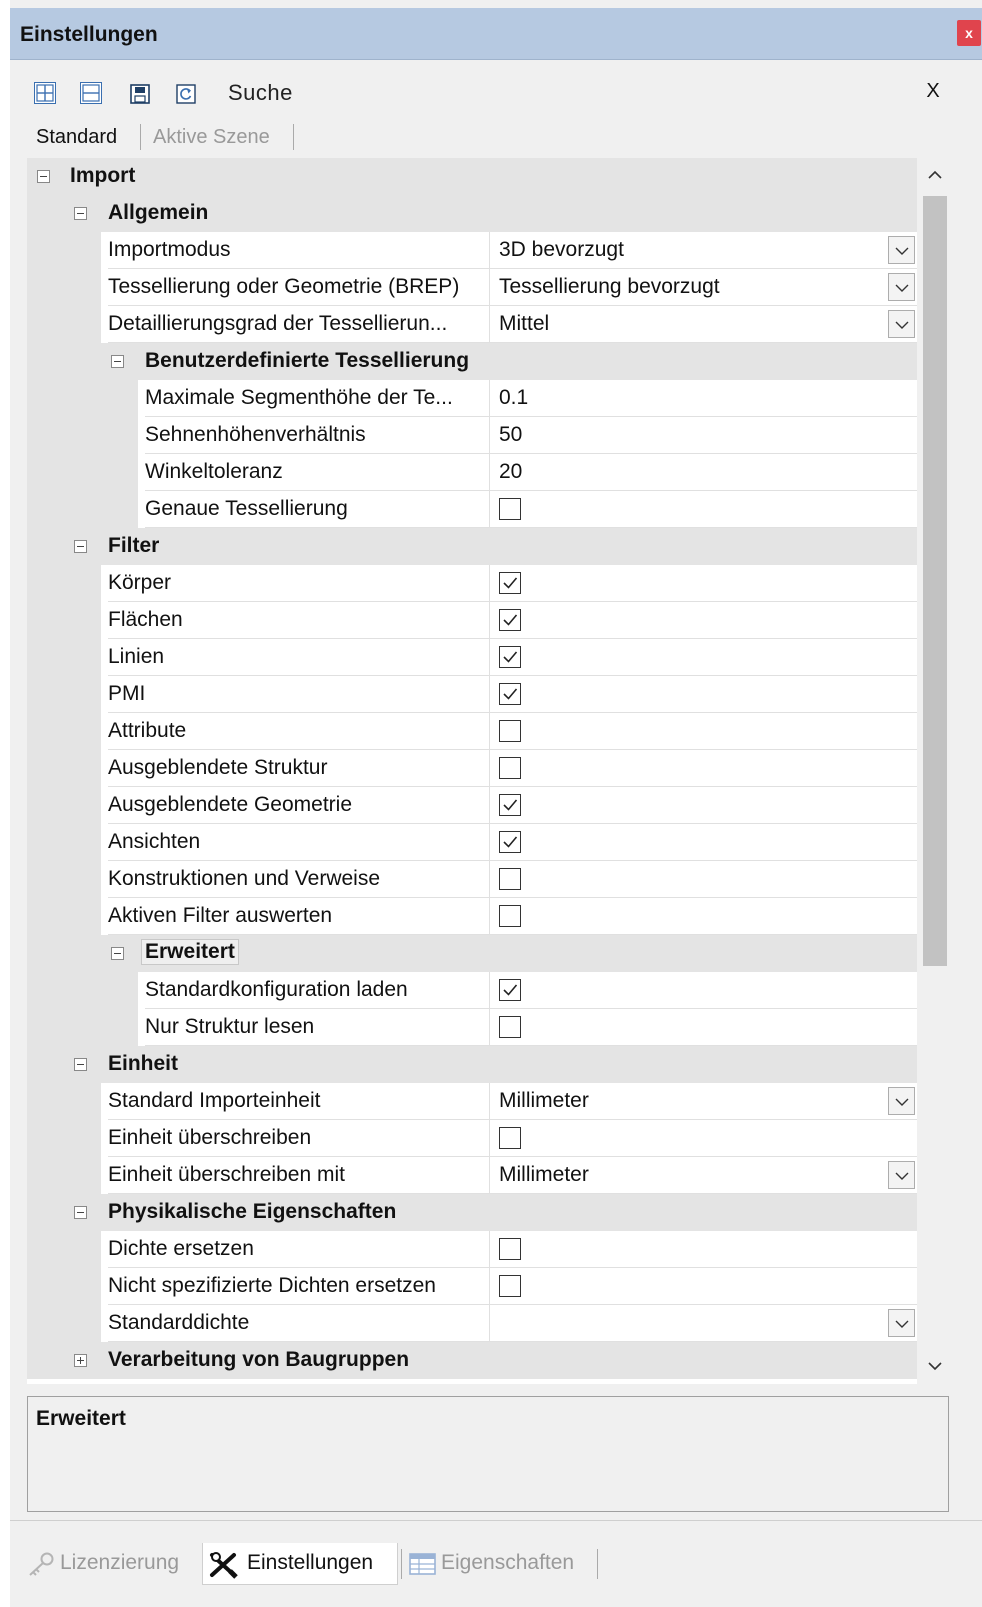  Describe the element at coordinates (472, 472) in the screenshot. I see `property-winkeltoleranz: Winkeltoleranz 20` at that location.